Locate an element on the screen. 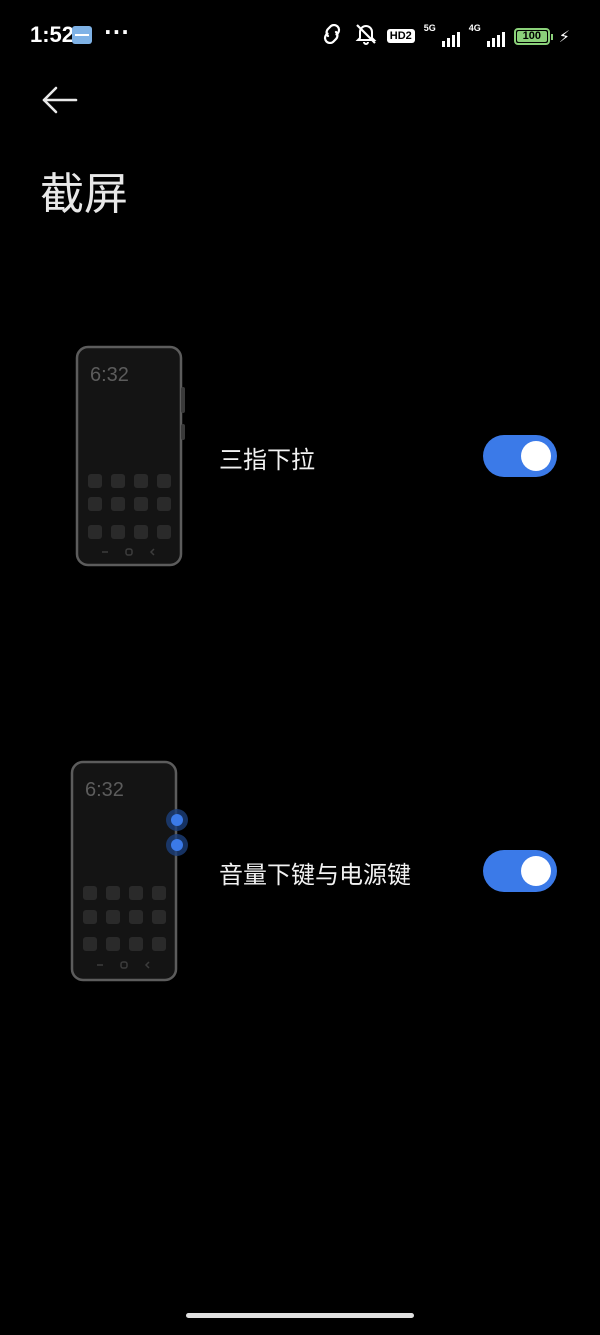 The height and width of the screenshot is (1335, 600). mail-icon is located at coordinates (82, 35).